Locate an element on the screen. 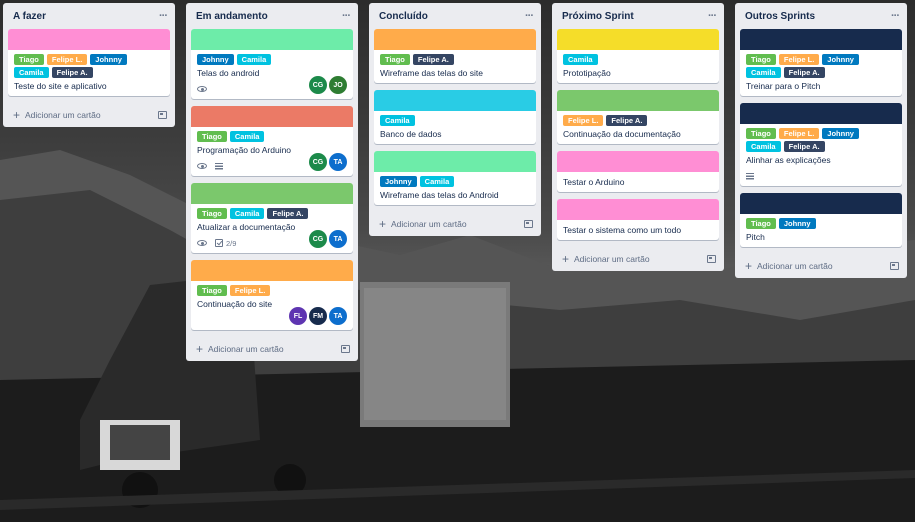 This screenshot has width=915, height=522. list-title: Outros Sprints is located at coordinates (780, 16).